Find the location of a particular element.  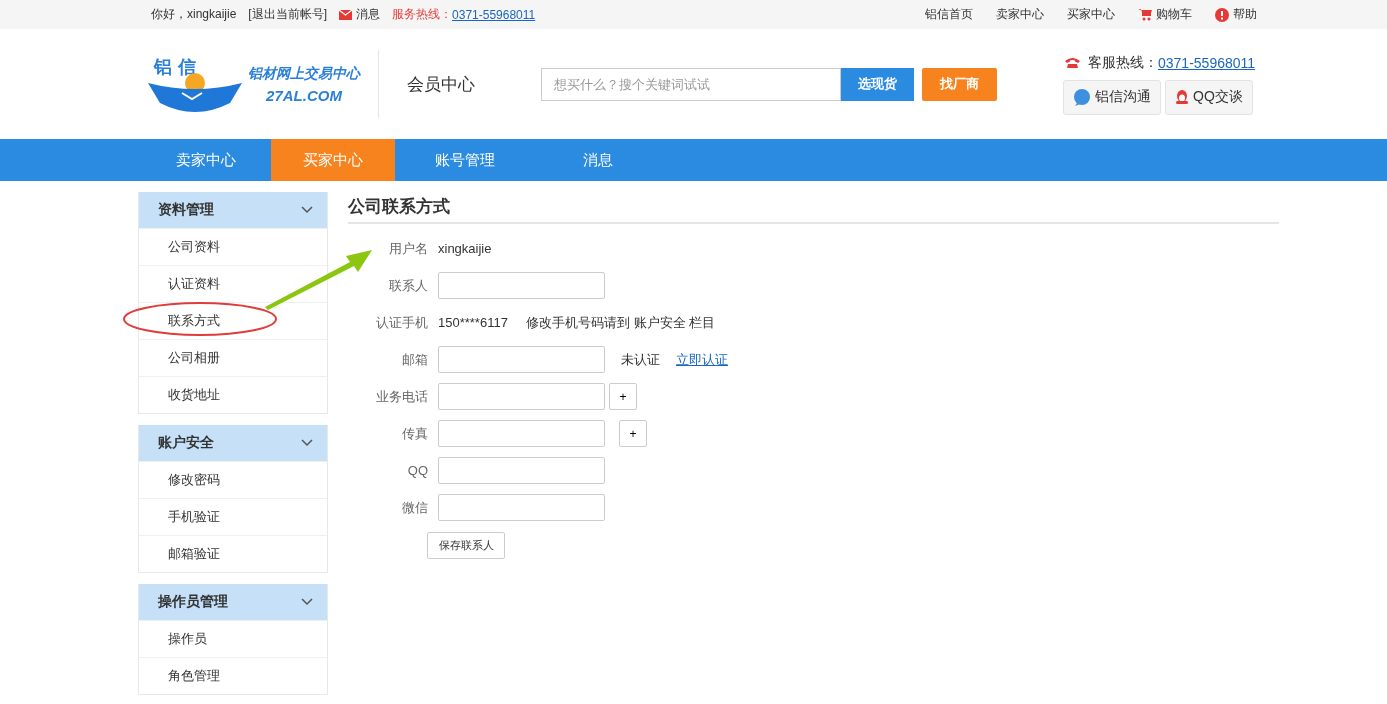

field-value: 150****6117 is located at coordinates (473, 322).